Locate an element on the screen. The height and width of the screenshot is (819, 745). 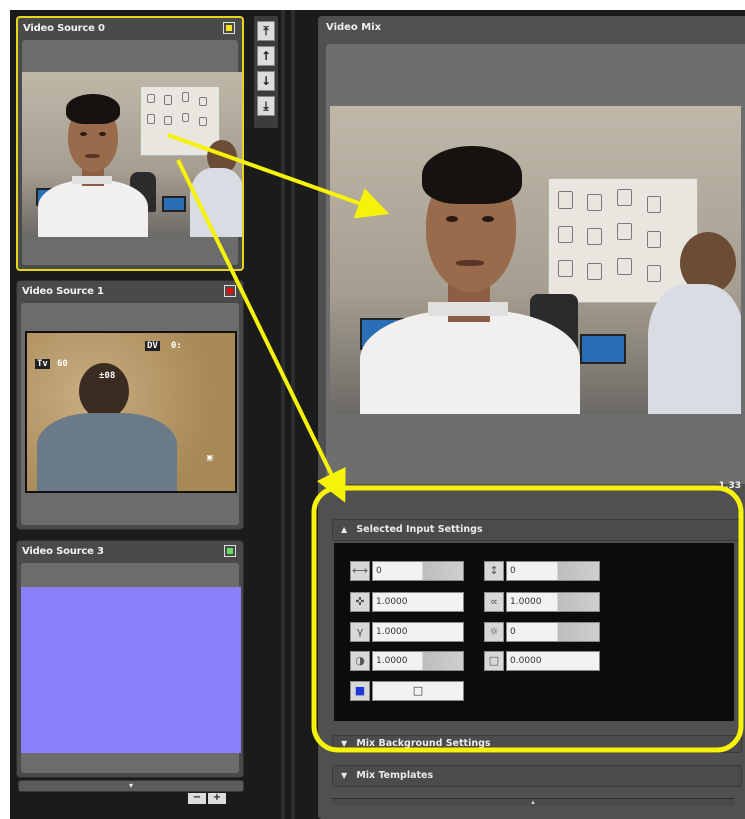
remove-source-button: − is located at coordinates (197, 798).